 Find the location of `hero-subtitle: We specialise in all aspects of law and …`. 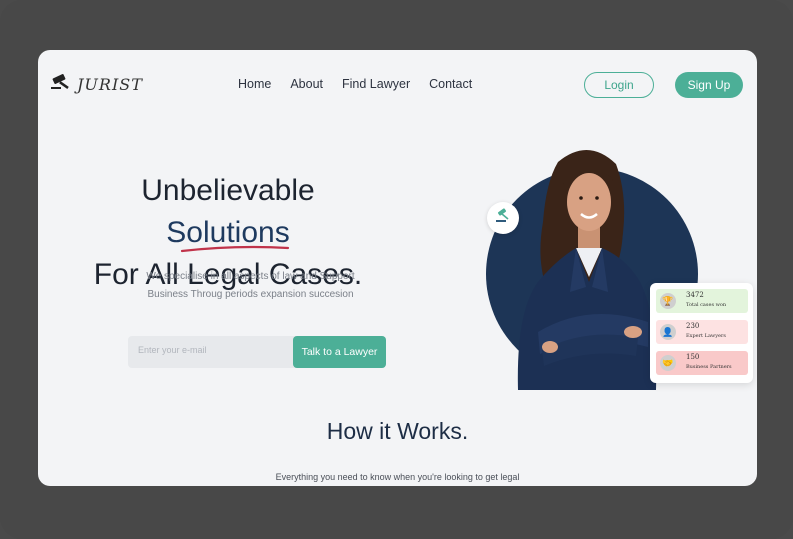

hero-subtitle: We specialise in all aspects of law and … is located at coordinates (250, 285).